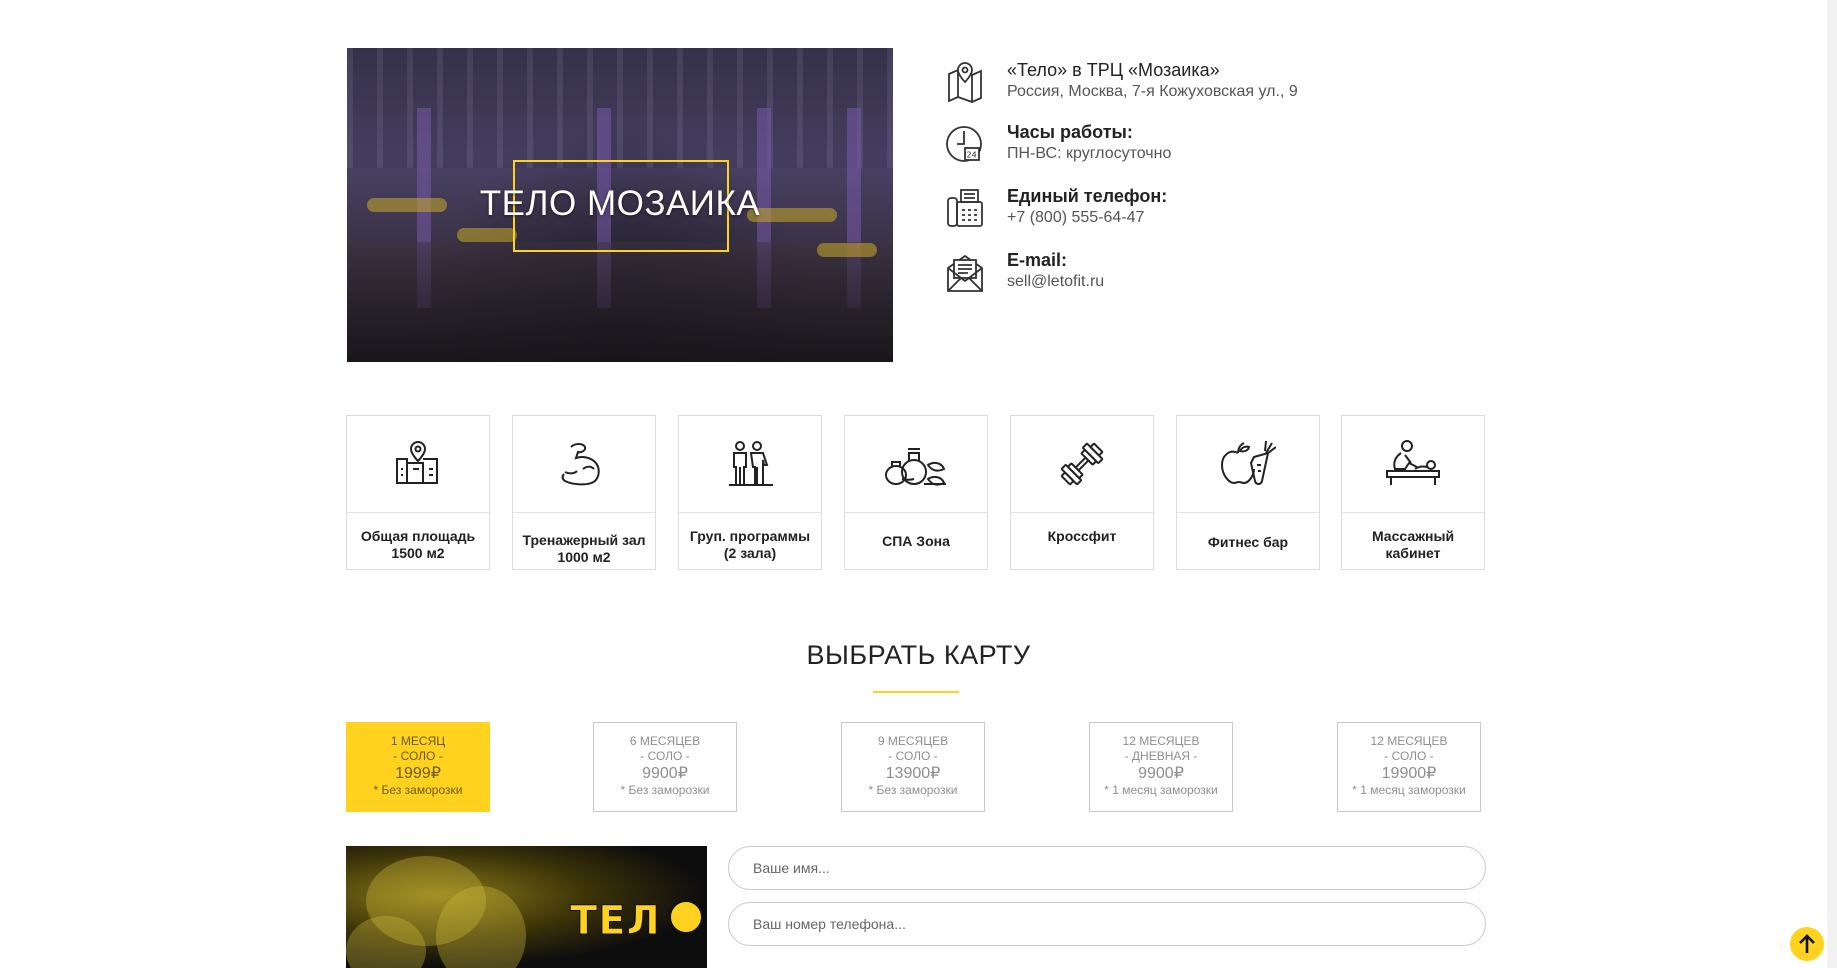 Image resolution: width=1837 pixels, height=968 pixels. I want to click on fax-phone-icon, so click(965, 208).